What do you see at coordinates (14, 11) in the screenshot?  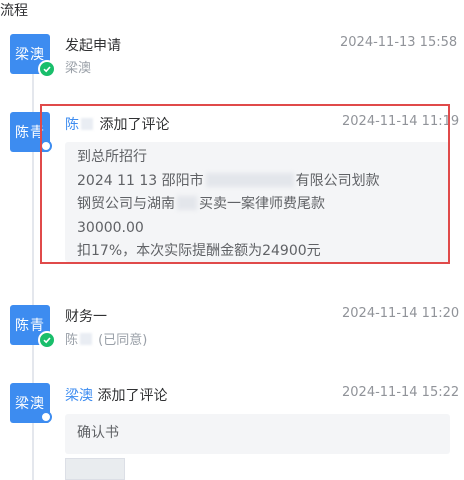 I see `section-title: 流程` at bounding box center [14, 11].